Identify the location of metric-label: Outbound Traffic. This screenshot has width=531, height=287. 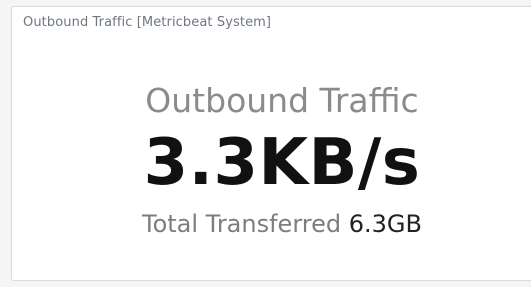
(282, 100).